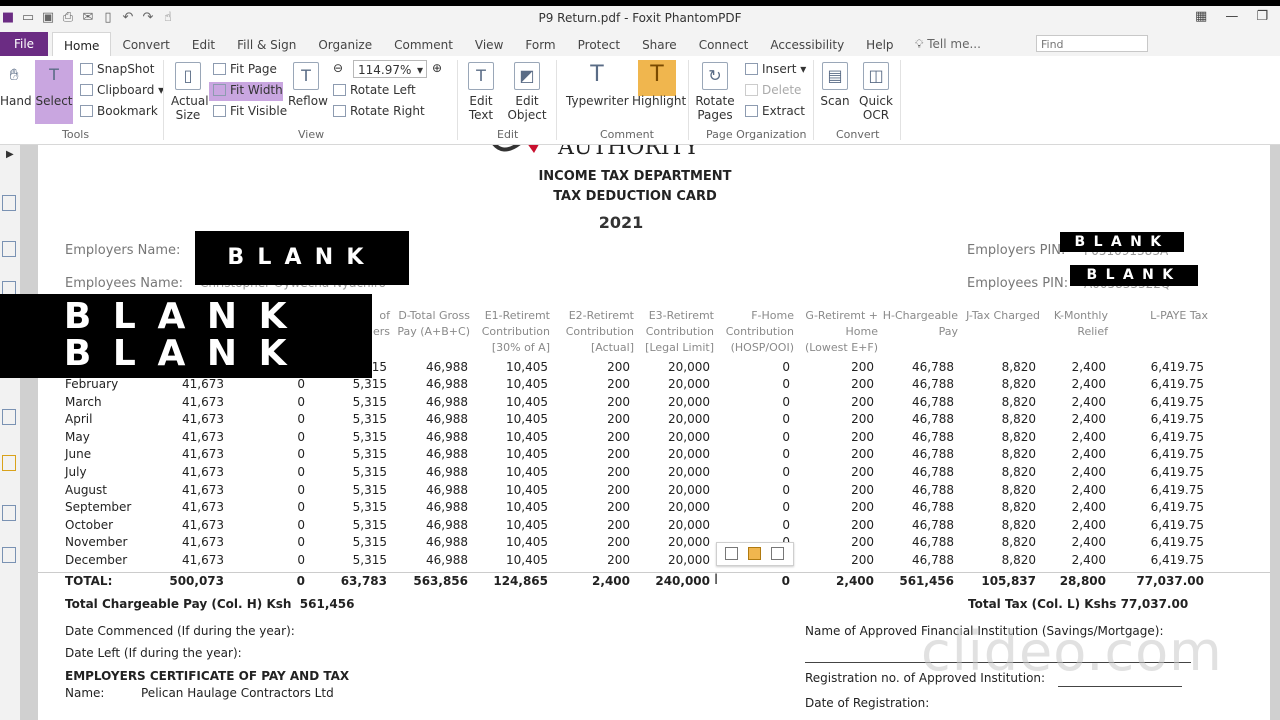 This screenshot has height=720, width=1280. Describe the element at coordinates (96, 560) in the screenshot. I see `cell-month: December` at that location.